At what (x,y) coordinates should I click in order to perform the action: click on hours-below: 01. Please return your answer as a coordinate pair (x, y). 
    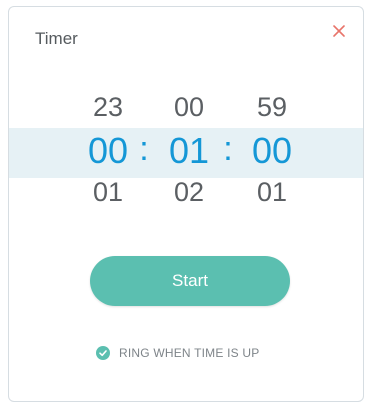
    Looking at the image, I should click on (108, 192).